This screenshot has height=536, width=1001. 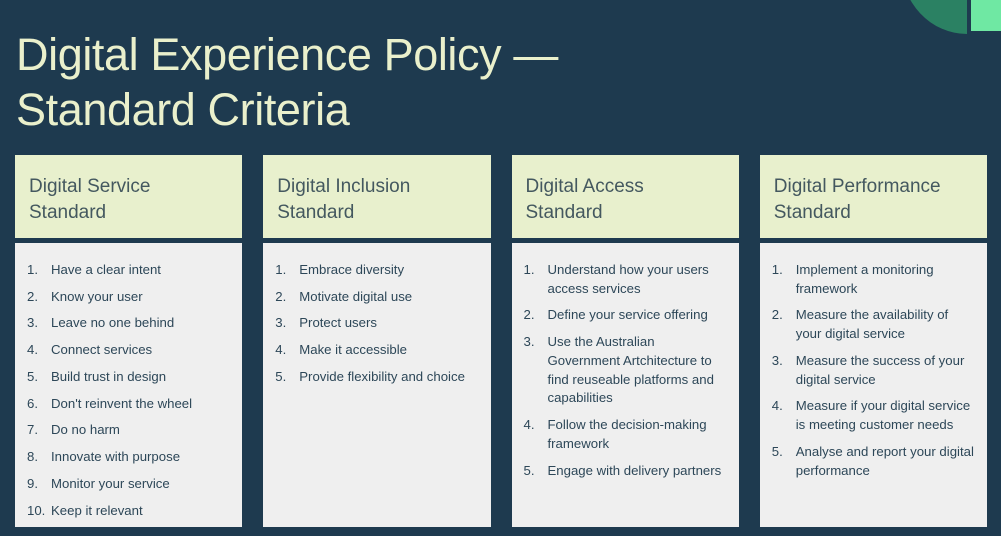 I want to click on criteria-item: 7. Do no harm, so click(x=127, y=430).